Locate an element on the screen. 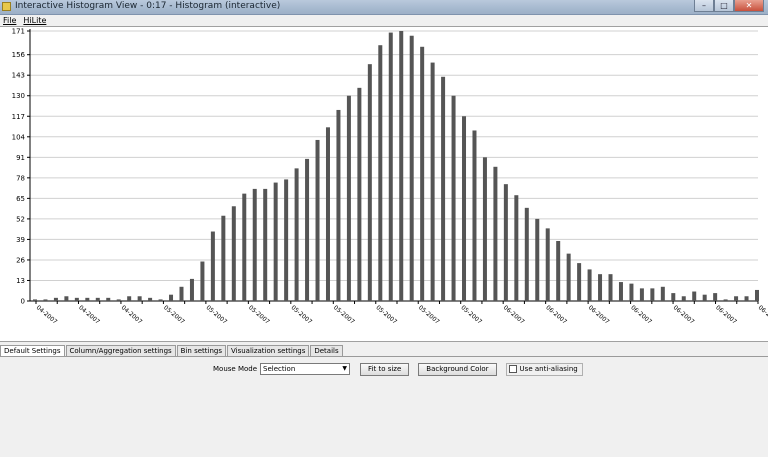 The image size is (768, 457). antialias-checkbox is located at coordinates (512, 369).